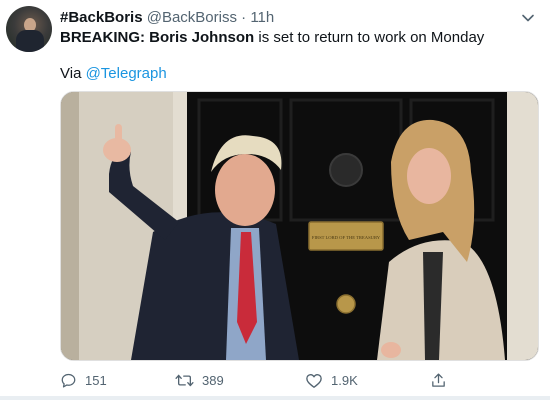  What do you see at coordinates (346, 170) in the screenshot?
I see `door-knocker` at bounding box center [346, 170].